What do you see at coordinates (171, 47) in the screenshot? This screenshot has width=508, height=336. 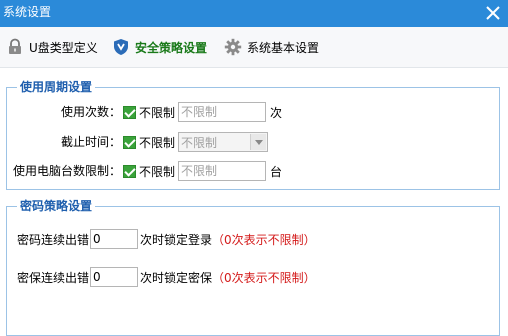 I see `tab-label: 安全策略设置` at bounding box center [171, 47].